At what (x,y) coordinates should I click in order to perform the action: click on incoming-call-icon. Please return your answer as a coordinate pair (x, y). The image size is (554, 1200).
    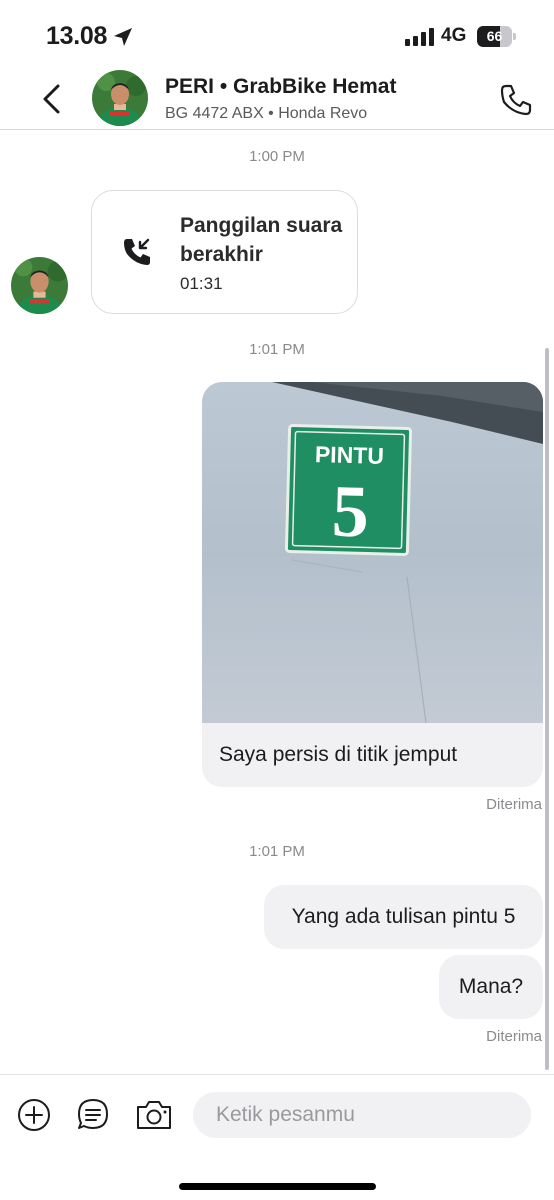
    Looking at the image, I should click on (137, 251).